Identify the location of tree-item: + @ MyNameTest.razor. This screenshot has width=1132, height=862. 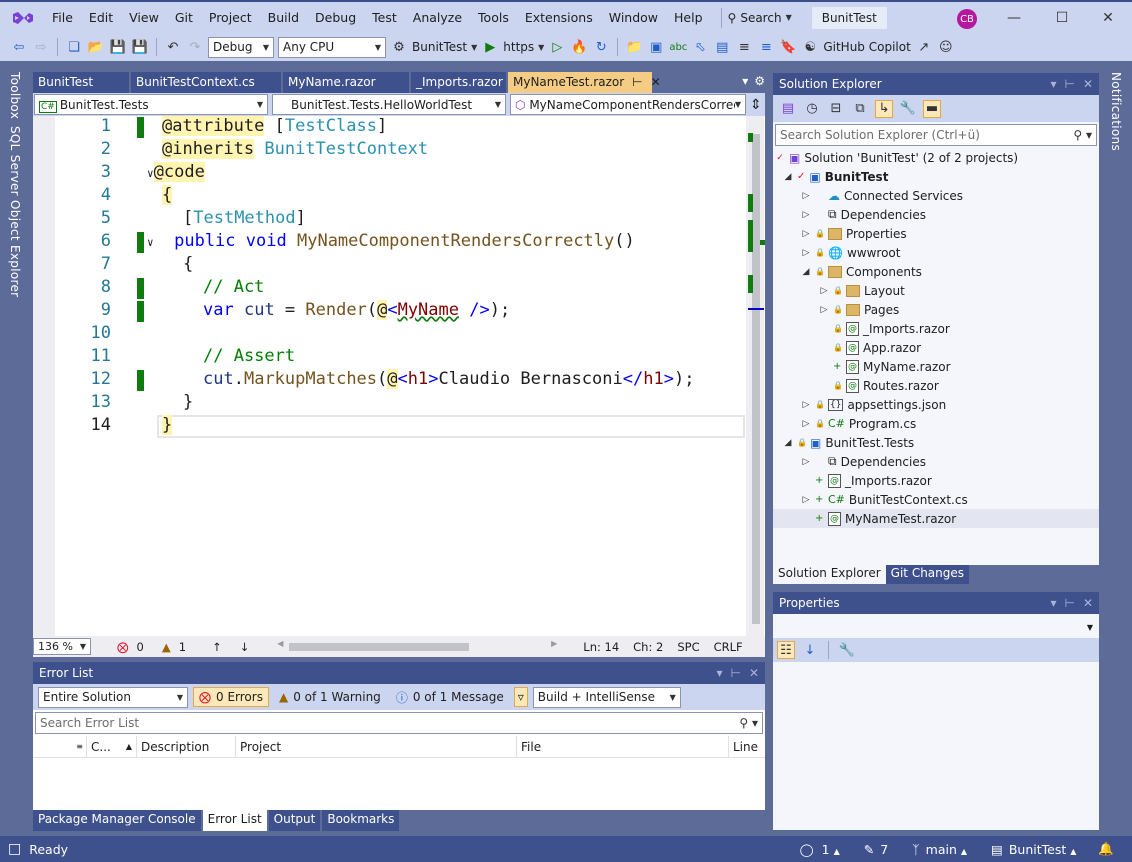
(936, 518).